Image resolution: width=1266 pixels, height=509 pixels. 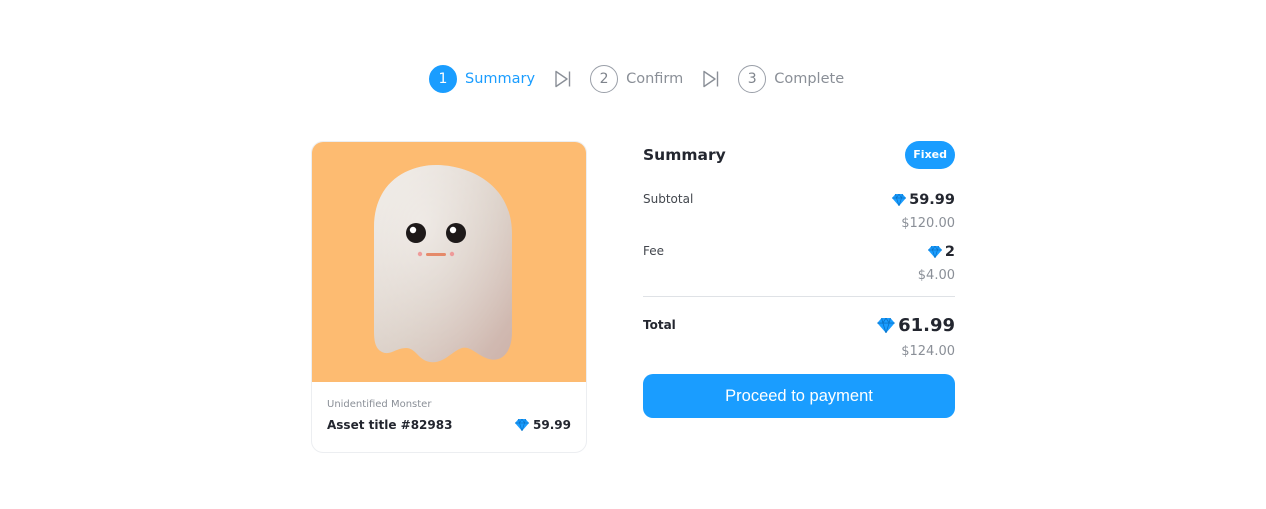 I want to click on step-number: 3, so click(x=752, y=79).